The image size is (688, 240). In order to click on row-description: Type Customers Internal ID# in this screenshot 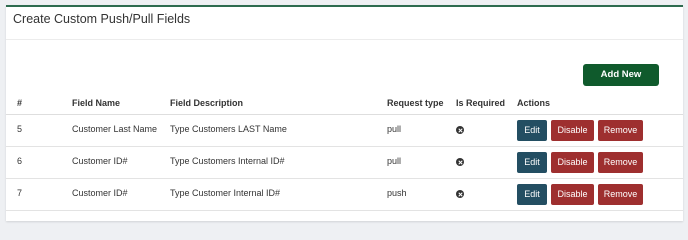, I will do `click(227, 161)`.